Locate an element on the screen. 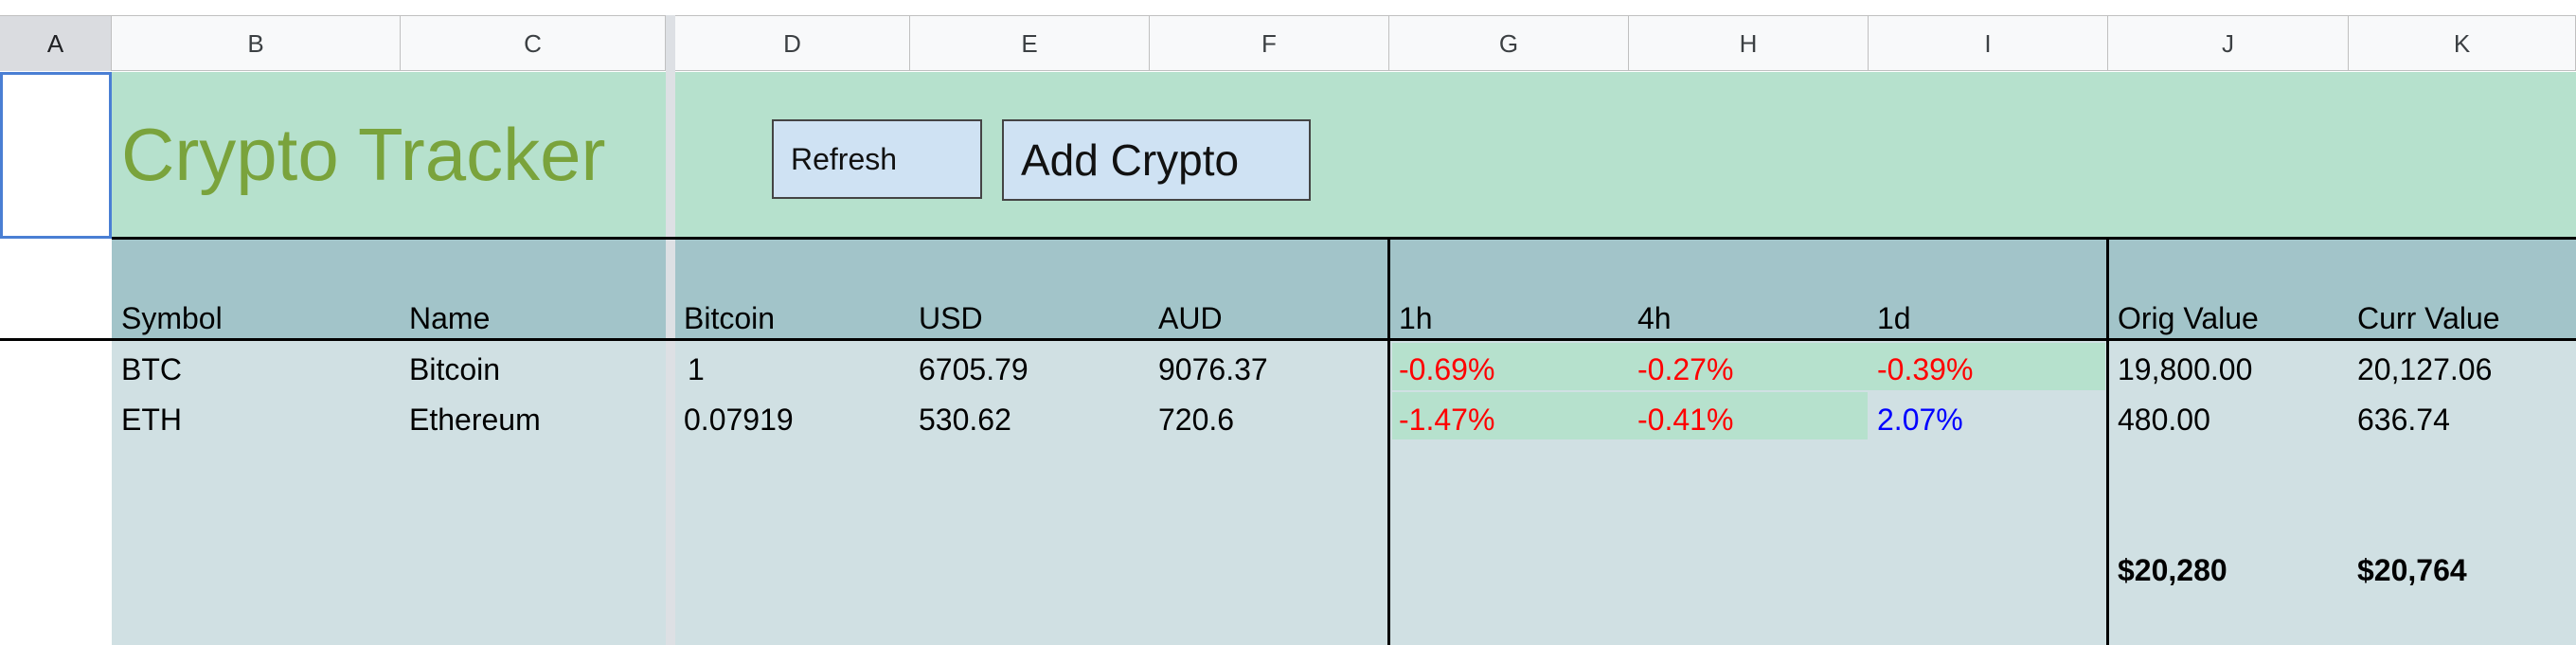 The height and width of the screenshot is (645, 2576). row1-usd: 6705.79 is located at coordinates (974, 369).